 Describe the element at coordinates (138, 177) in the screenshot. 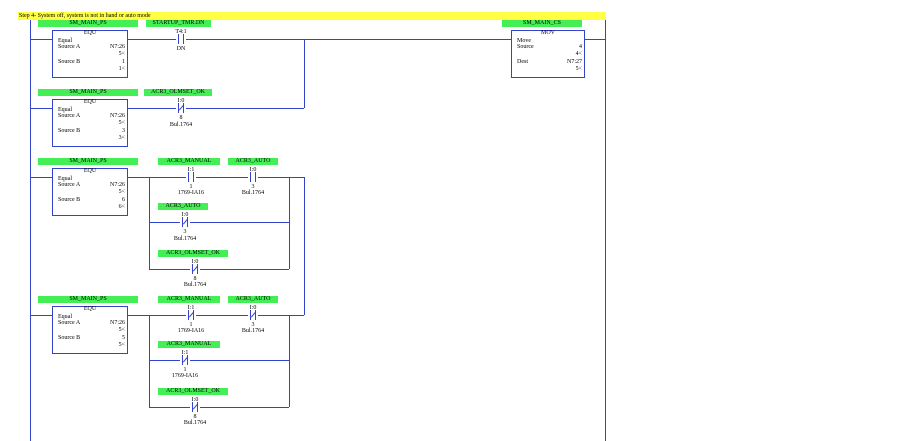

I see `rung2-wire-mid` at that location.